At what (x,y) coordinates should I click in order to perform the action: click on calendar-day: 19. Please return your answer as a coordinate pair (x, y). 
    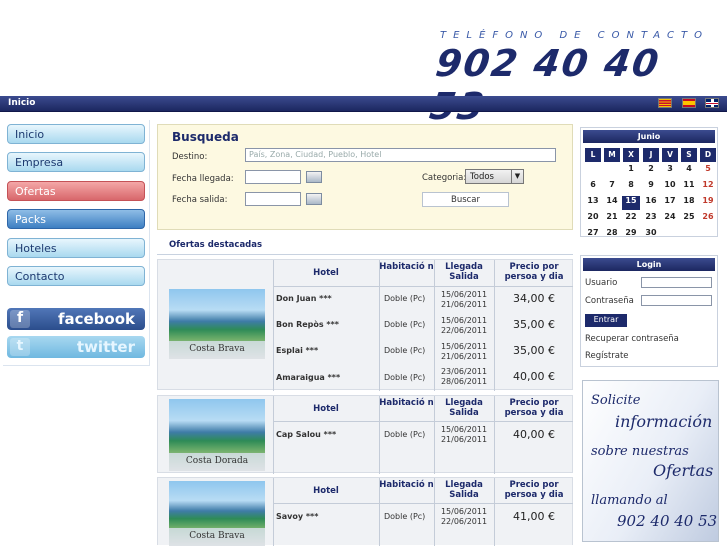
    Looking at the image, I should click on (708, 203).